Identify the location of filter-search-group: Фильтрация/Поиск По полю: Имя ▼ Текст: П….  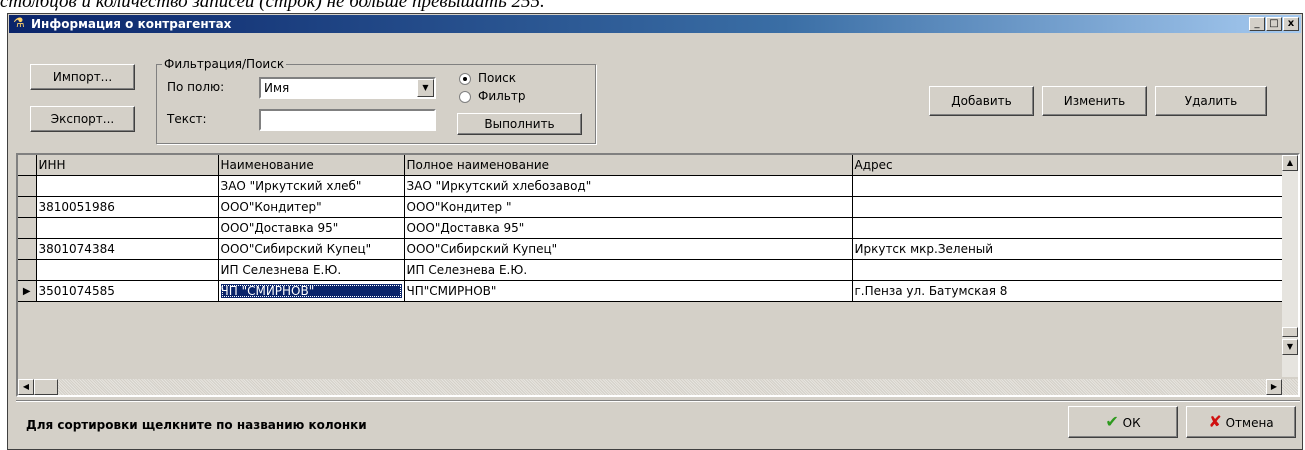
(376, 100).